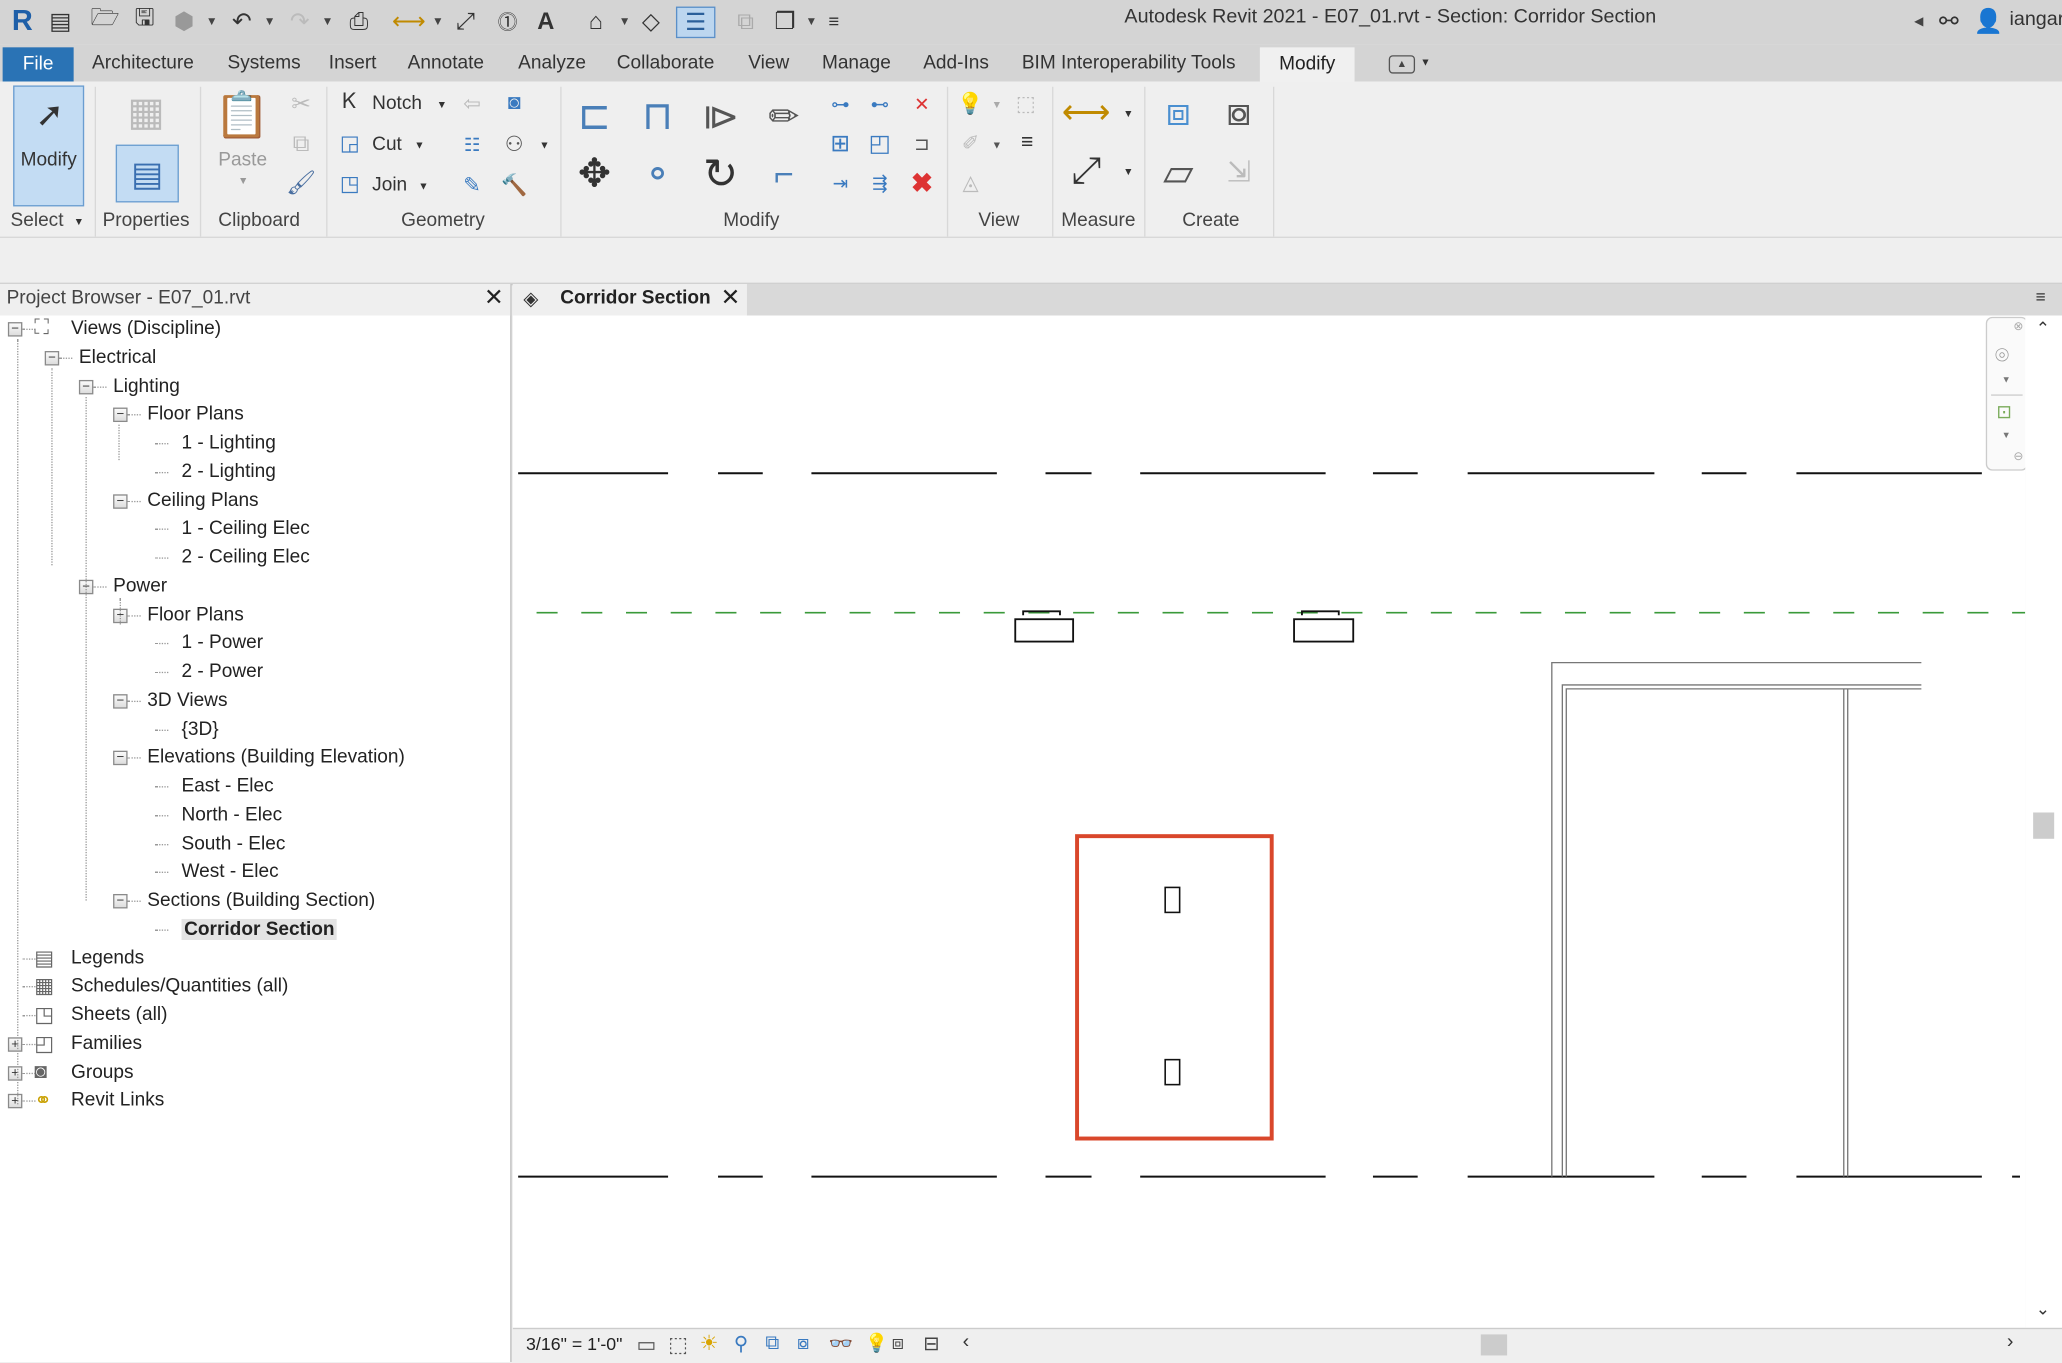 This screenshot has height=1363, width=2062. I want to click on modify-button: ➚ Modify, so click(49, 146).